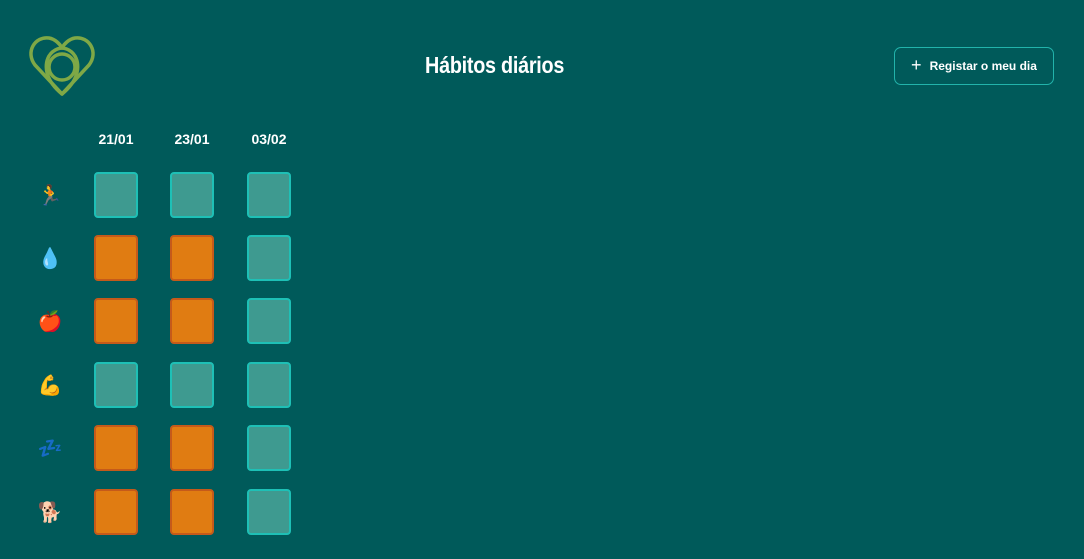 This screenshot has width=1084, height=559. I want to click on register-my-day-label: Registar o meu dia, so click(983, 66).